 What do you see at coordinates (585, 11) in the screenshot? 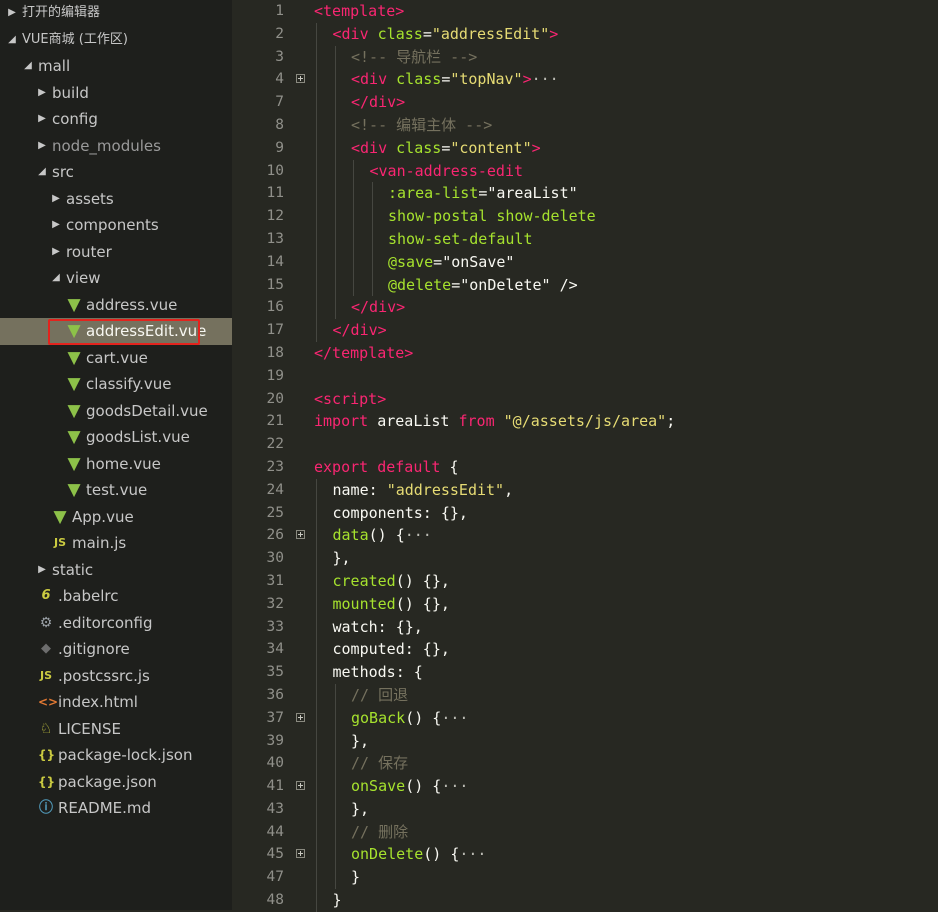
I see `code-line: 1 <template>` at bounding box center [585, 11].